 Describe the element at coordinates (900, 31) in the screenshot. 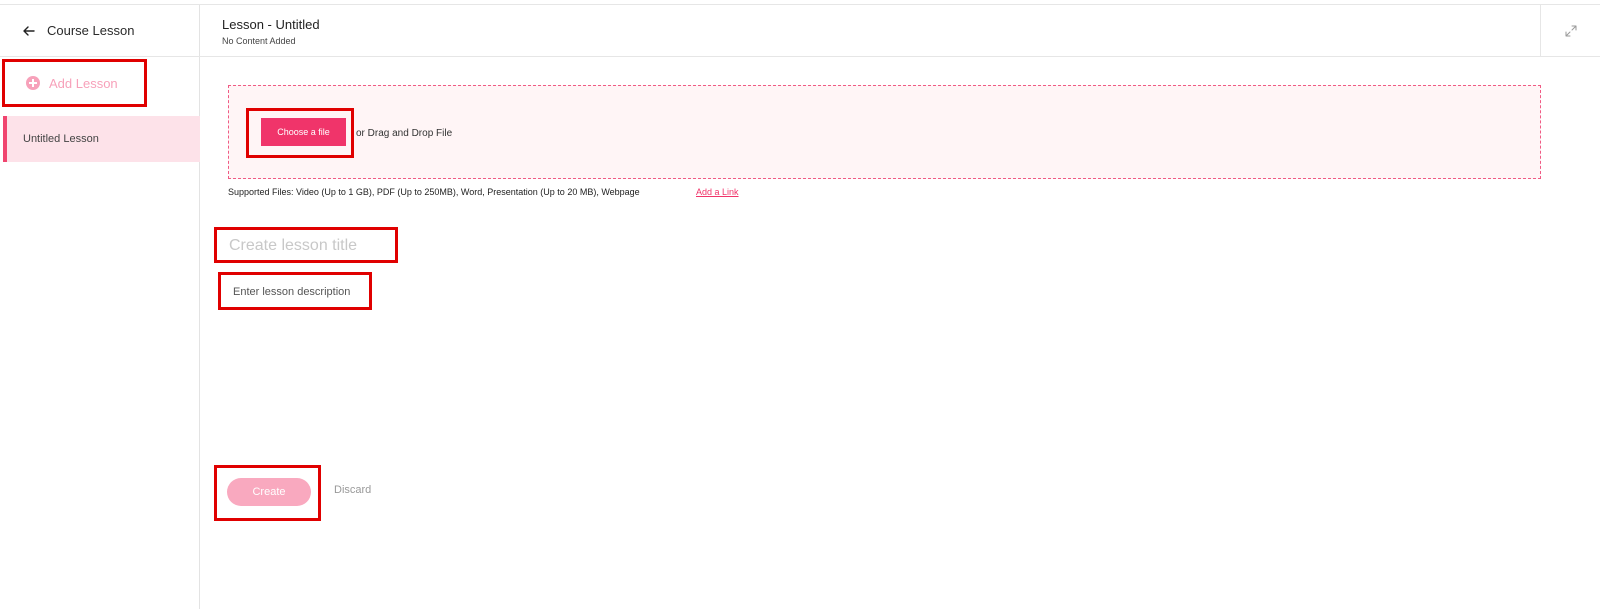

I see `lesson-header: Lesson - Untitled No Content Added` at that location.